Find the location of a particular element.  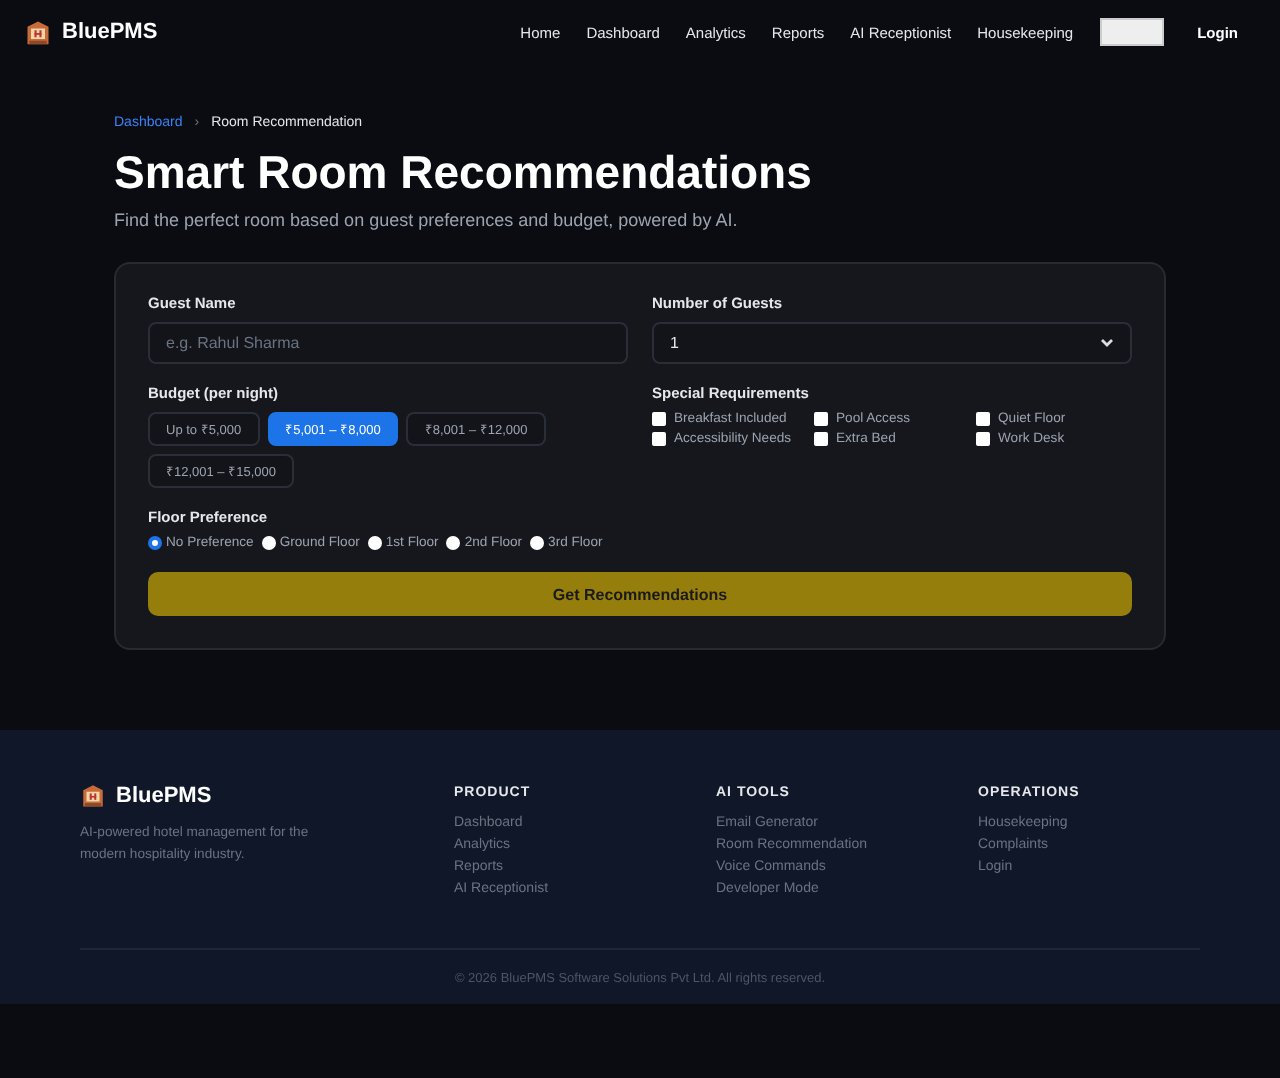

chevron-icon is located at coordinates (1107, 343).